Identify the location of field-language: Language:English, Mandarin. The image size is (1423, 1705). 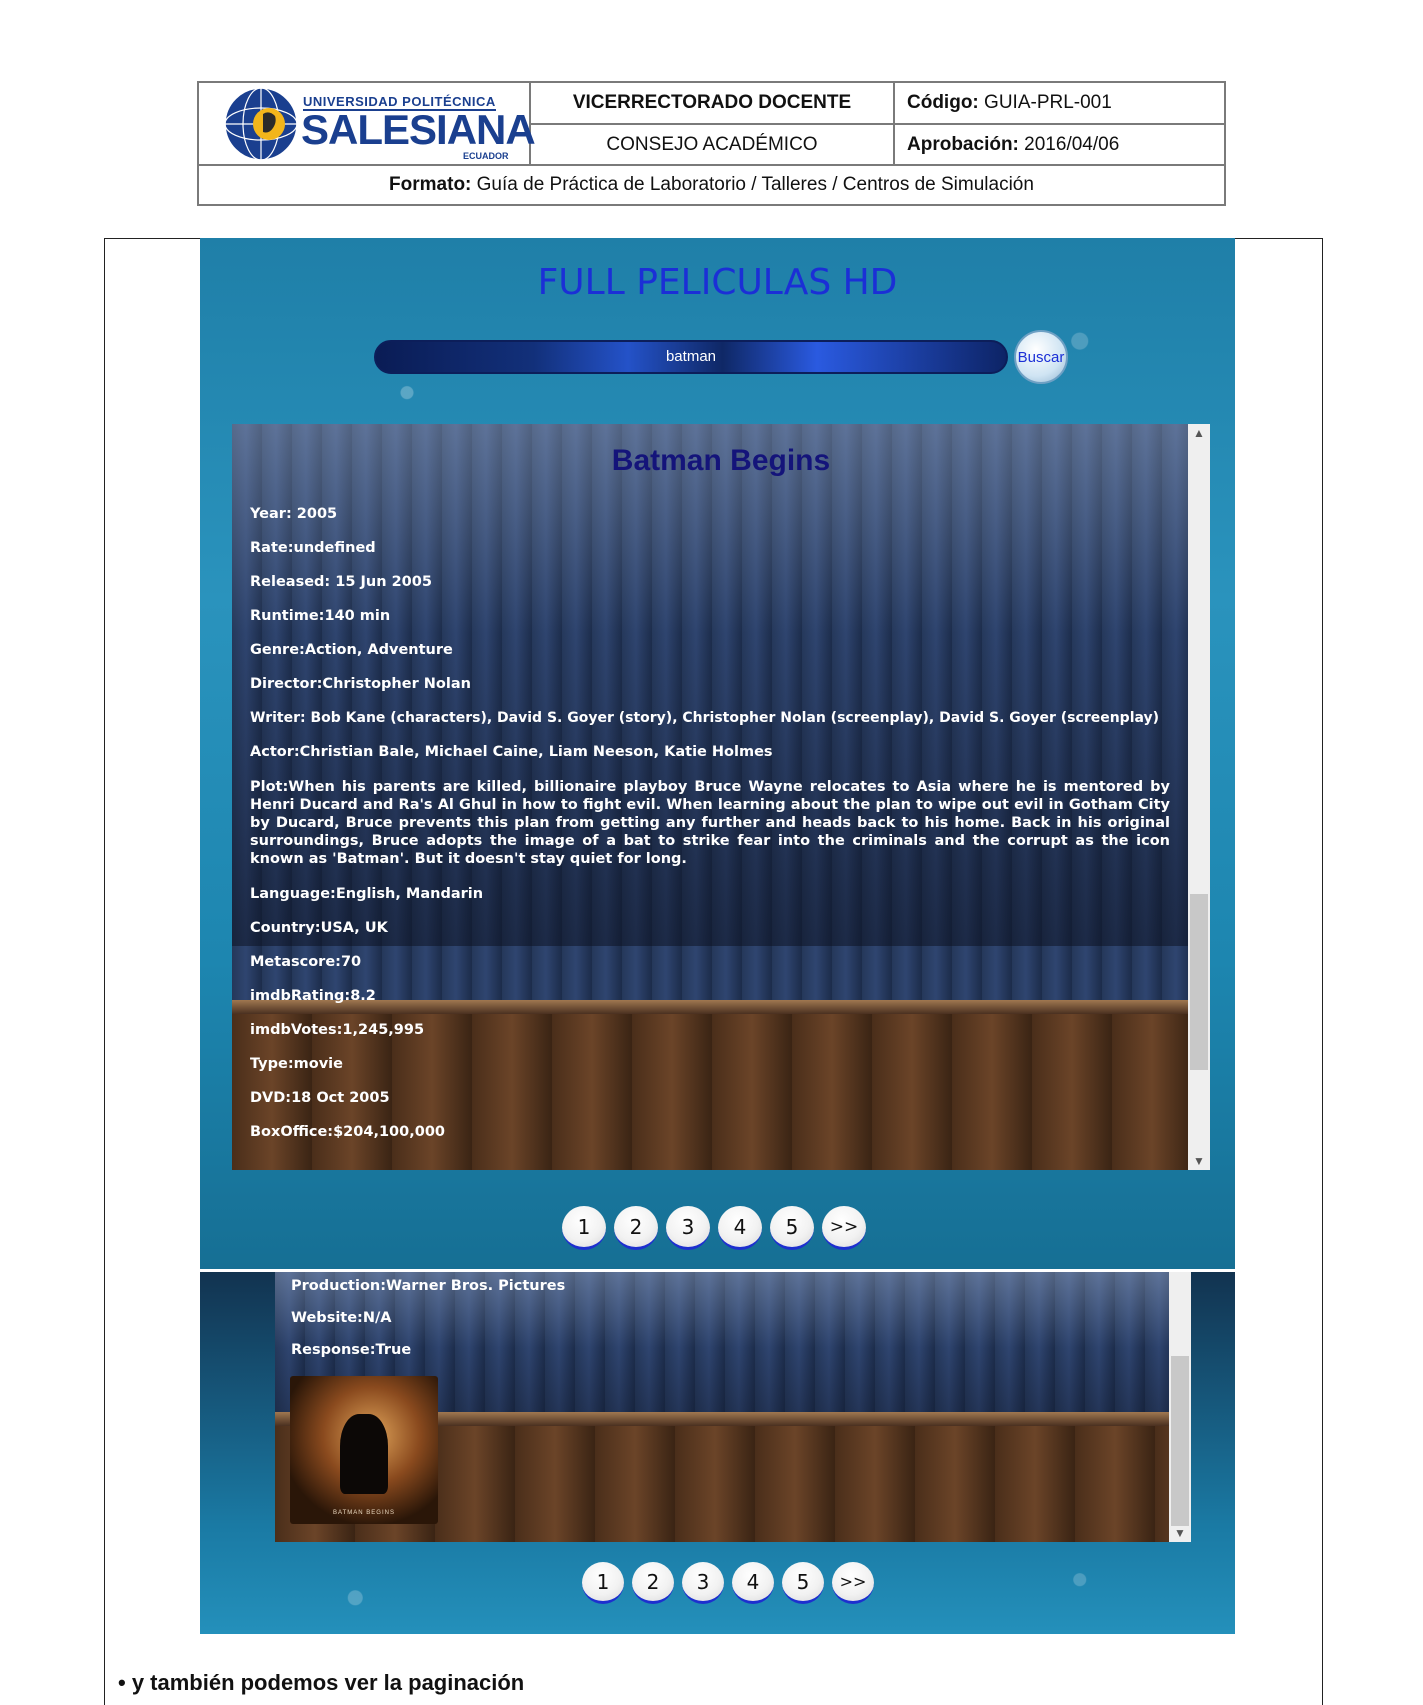
(367, 894).